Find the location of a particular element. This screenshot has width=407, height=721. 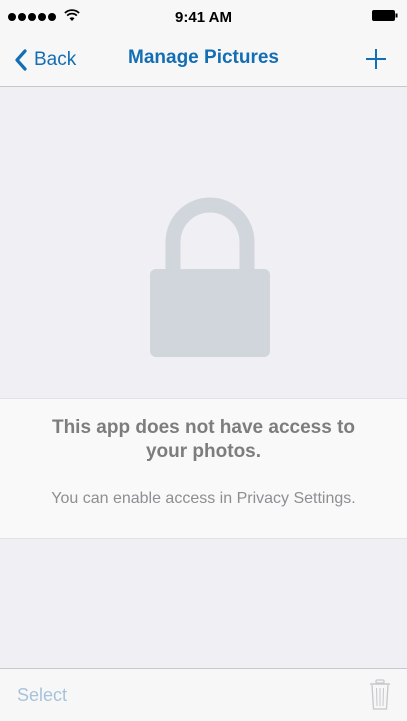

status-time: 9:41 AM is located at coordinates (203, 17).